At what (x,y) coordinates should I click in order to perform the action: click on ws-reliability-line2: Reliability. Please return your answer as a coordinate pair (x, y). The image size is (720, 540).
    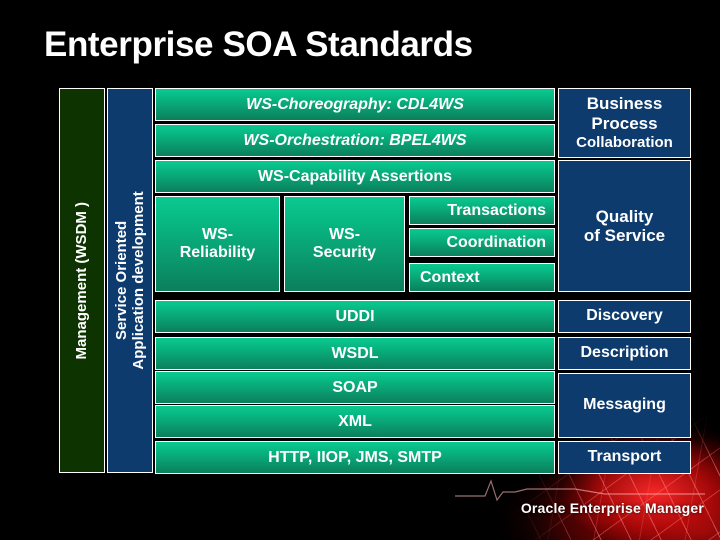
    Looking at the image, I should click on (217, 252).